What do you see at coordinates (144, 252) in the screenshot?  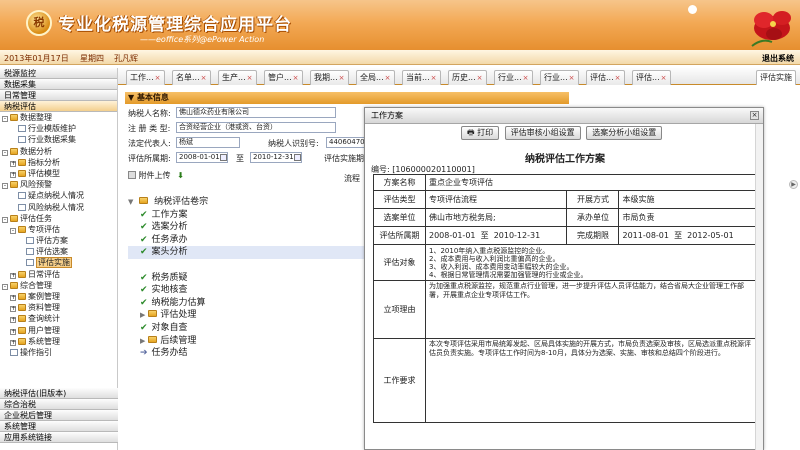 I see `check-icon: ✔` at bounding box center [144, 252].